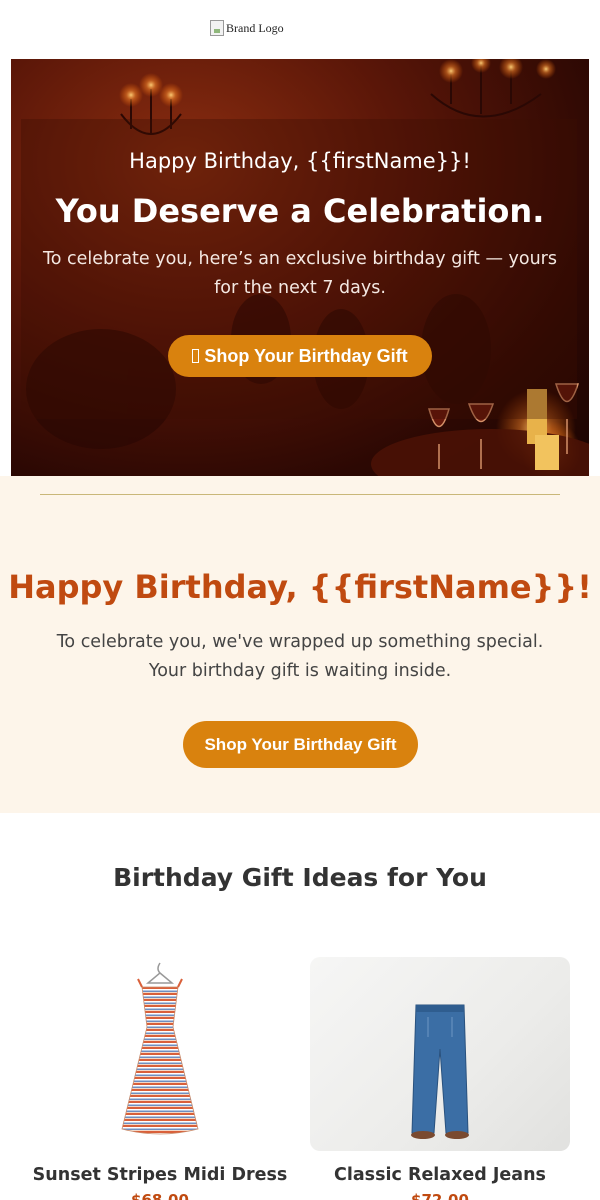 The image size is (600, 1200). I want to click on logo-bar: Brand Logo, so click(300, 29).